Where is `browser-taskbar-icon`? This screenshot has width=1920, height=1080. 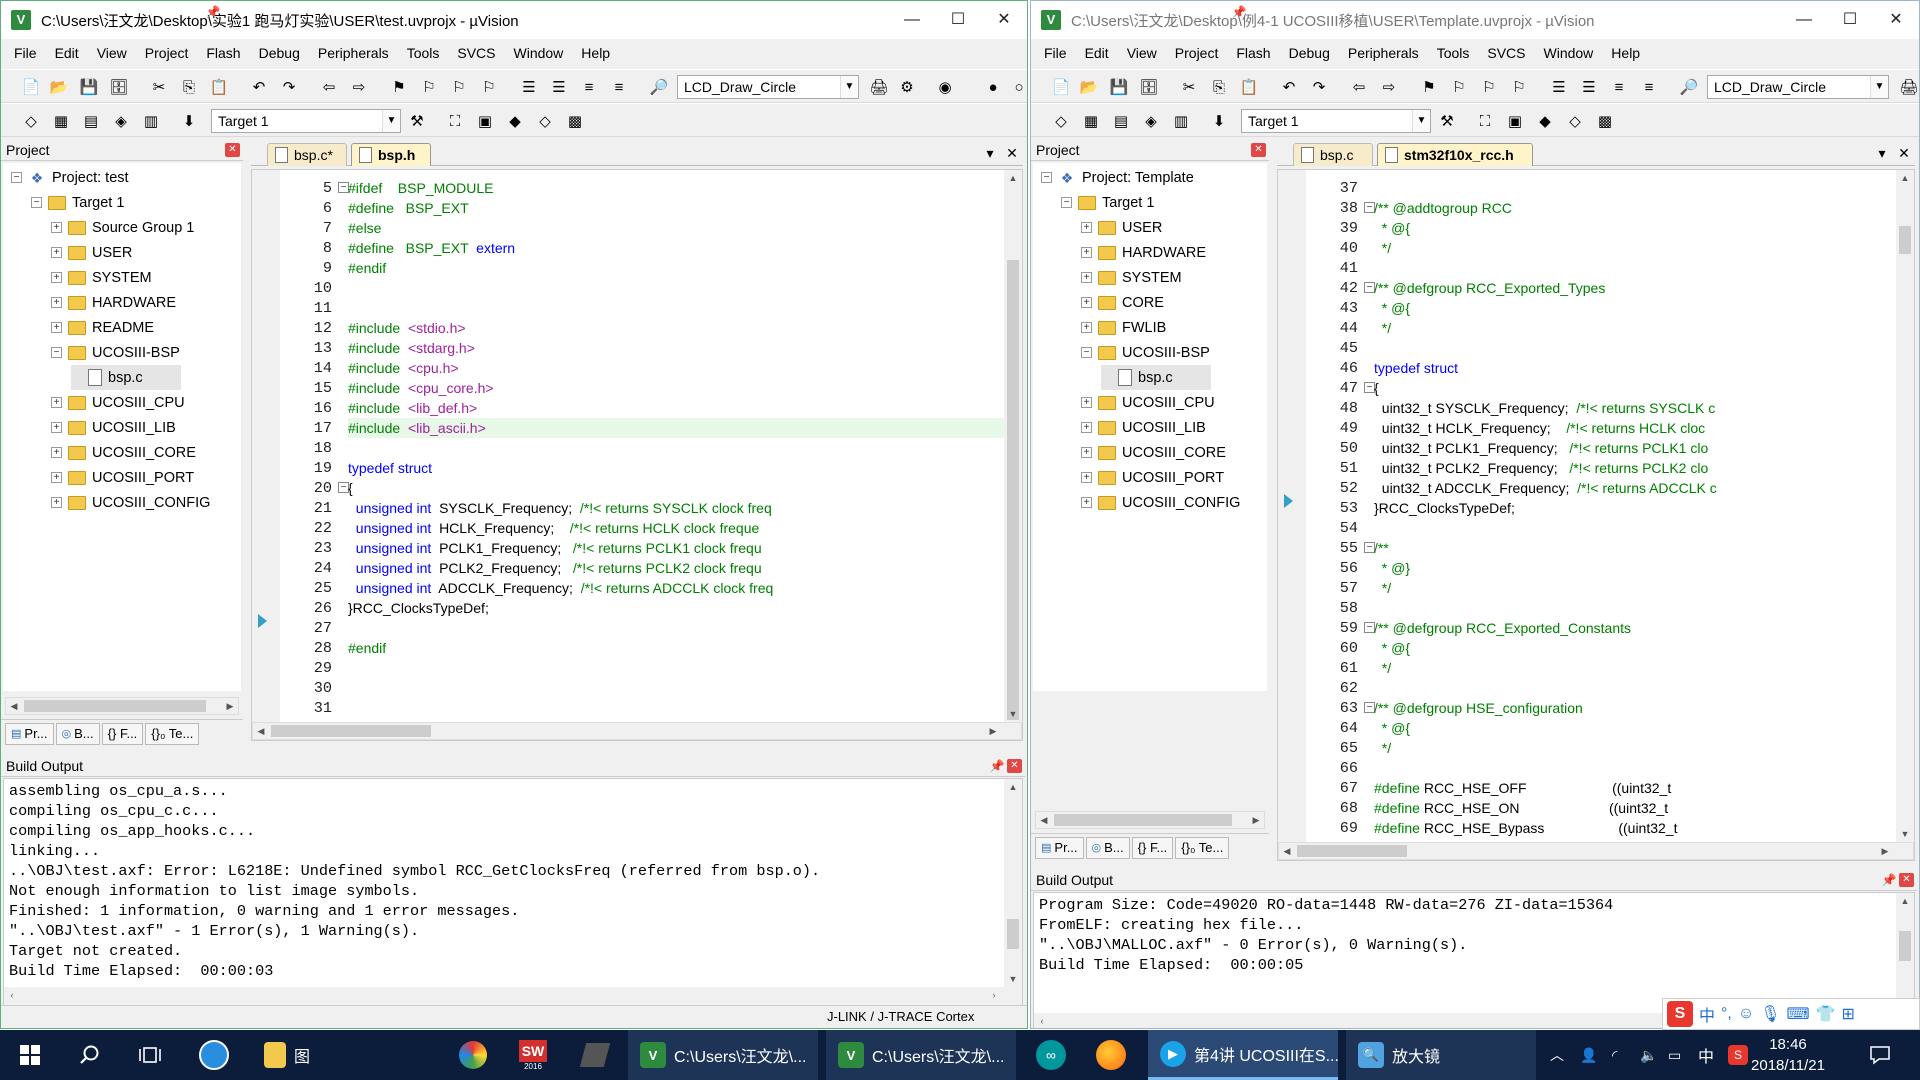
browser-taskbar-icon is located at coordinates (214, 1055).